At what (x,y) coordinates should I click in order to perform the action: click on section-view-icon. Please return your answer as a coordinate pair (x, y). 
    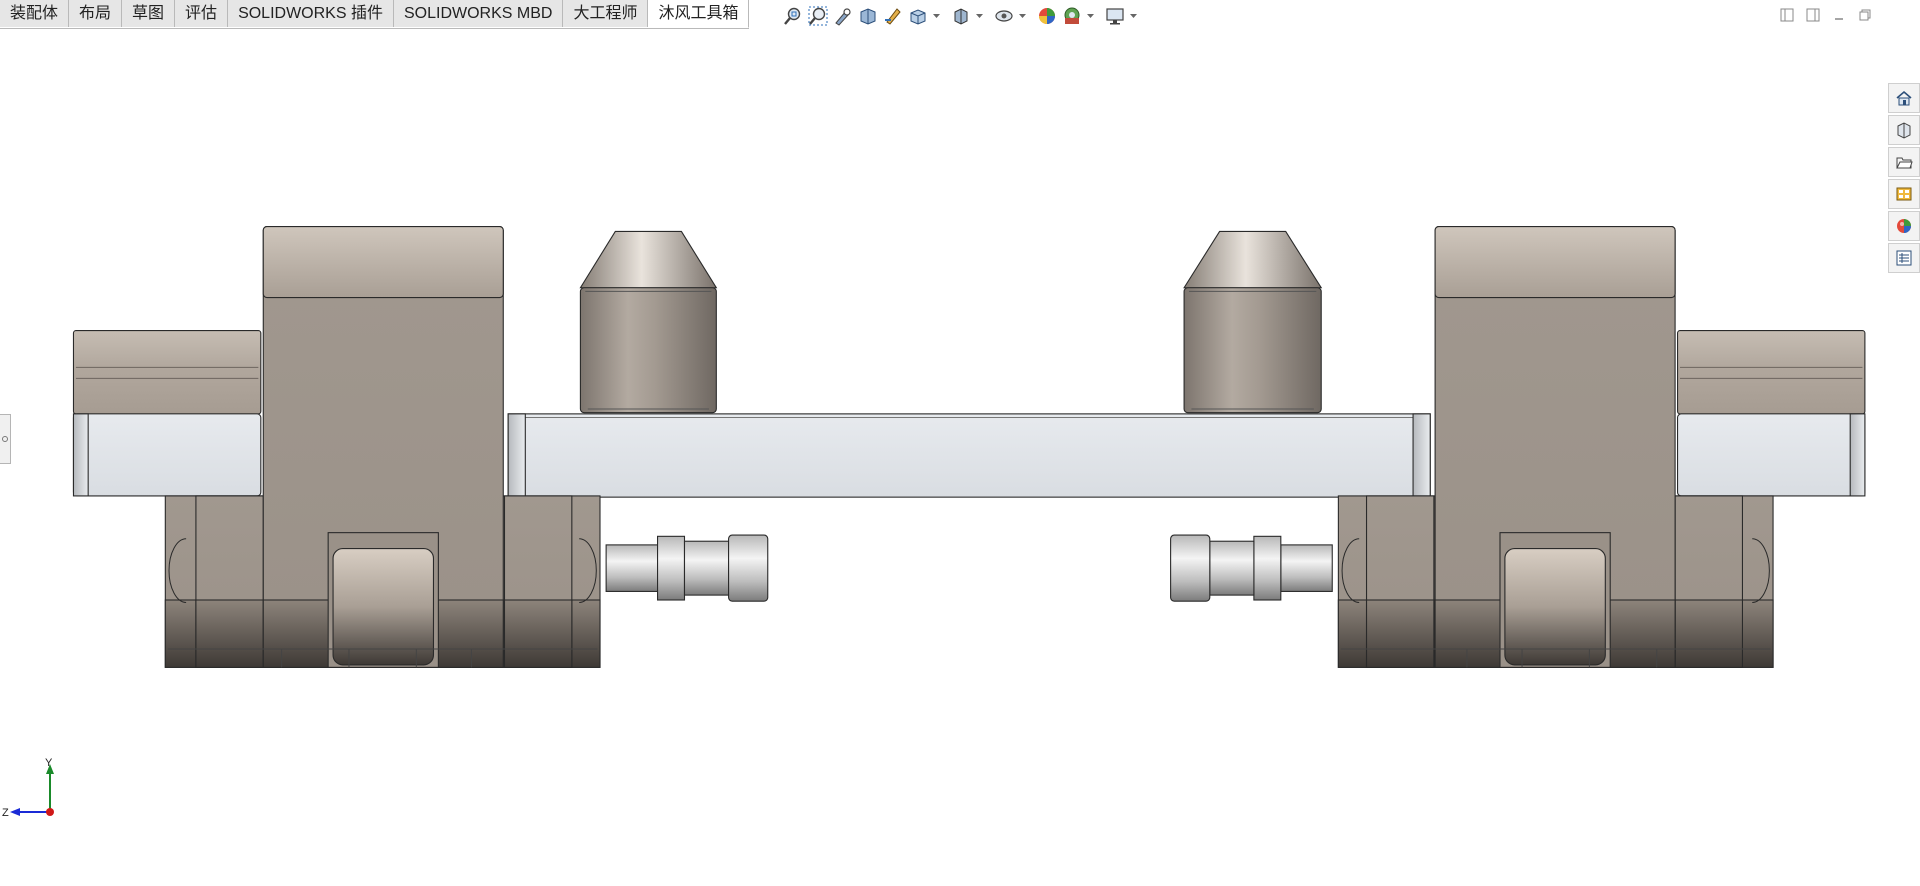
    Looking at the image, I should click on (868, 16).